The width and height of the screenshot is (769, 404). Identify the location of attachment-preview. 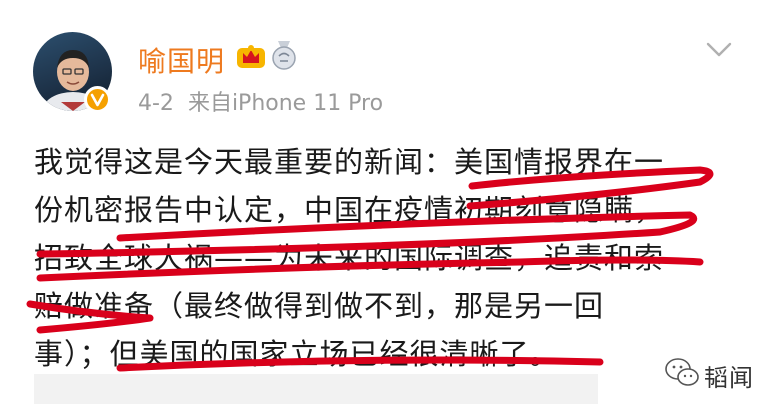
(316, 389).